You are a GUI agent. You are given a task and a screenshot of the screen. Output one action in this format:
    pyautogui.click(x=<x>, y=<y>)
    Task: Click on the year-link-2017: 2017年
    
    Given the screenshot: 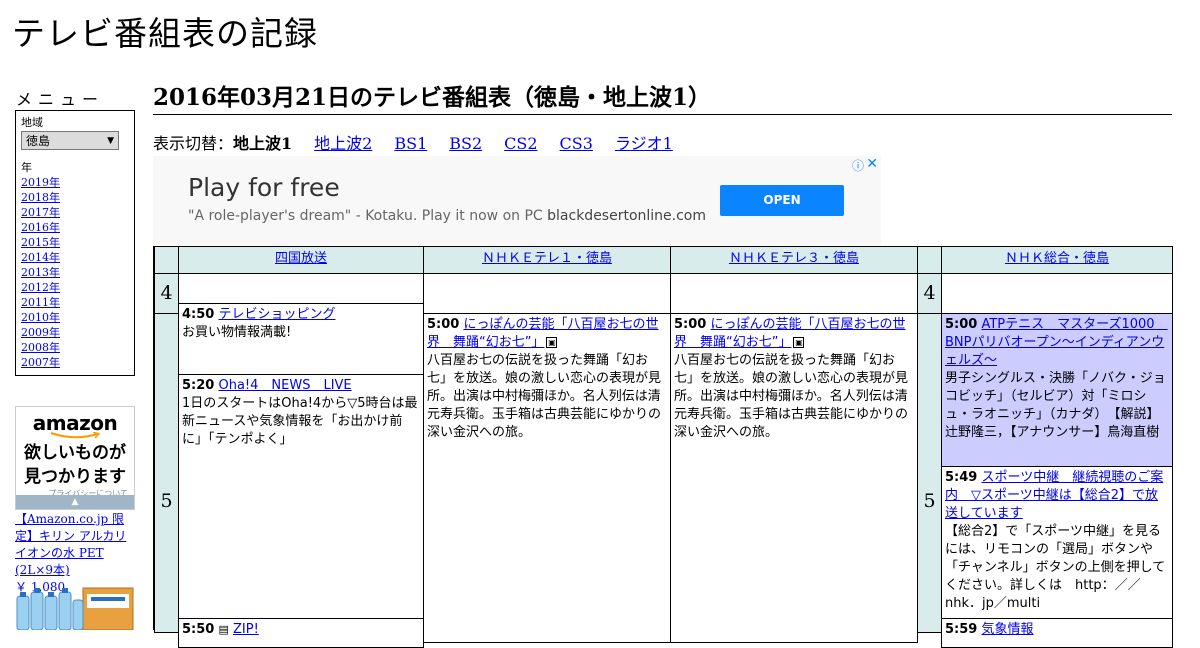 What is the action you would take?
    pyautogui.click(x=40, y=212)
    